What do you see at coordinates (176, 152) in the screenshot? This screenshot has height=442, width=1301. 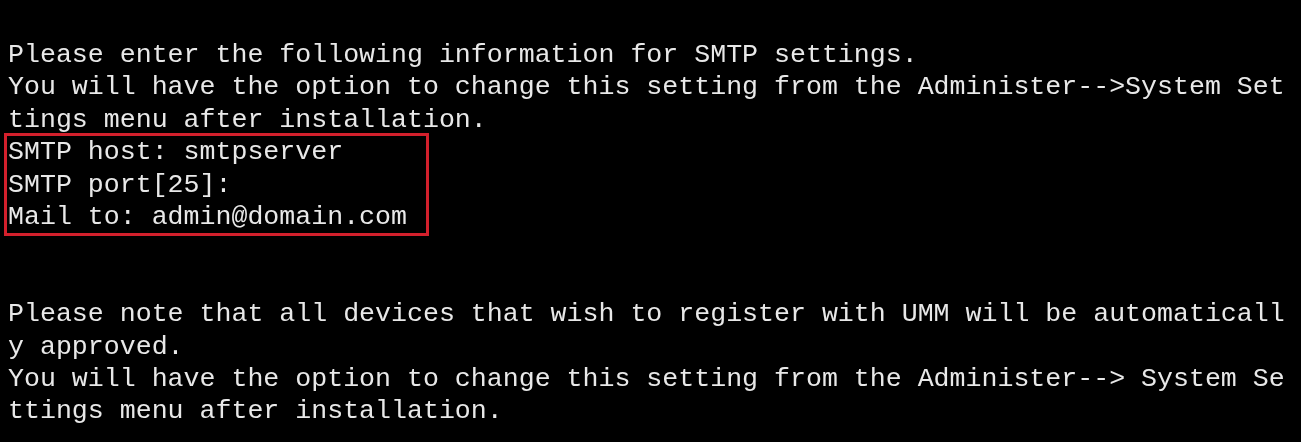 I see `terminal-line: SMTP host: smtpserver` at bounding box center [176, 152].